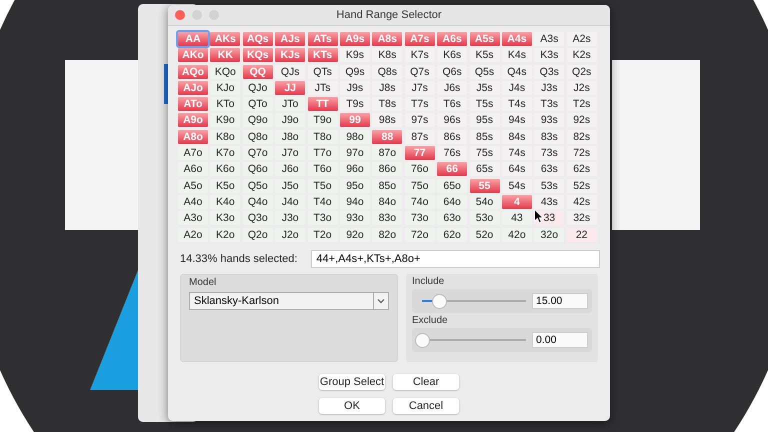 The image size is (768, 432). I want to click on dialog-button: Group Select, so click(352, 382).